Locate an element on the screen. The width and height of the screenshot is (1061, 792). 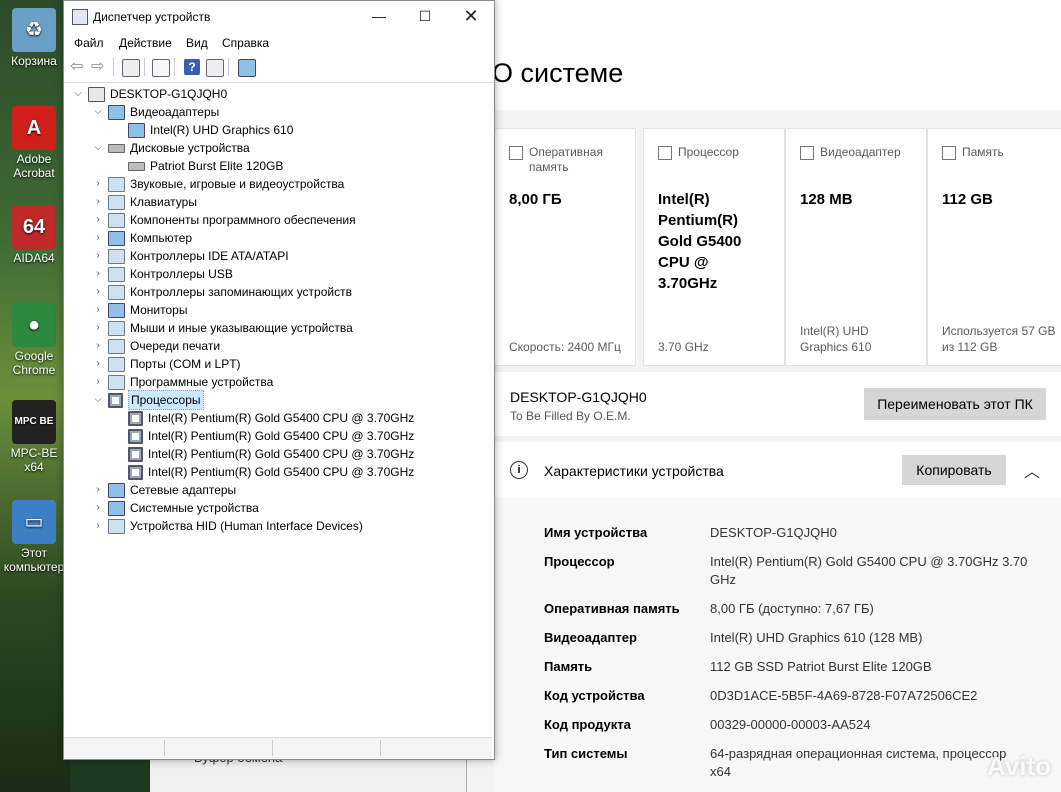
chrome-shortcut: ● Google Chrome is located at coordinates (34, 340).